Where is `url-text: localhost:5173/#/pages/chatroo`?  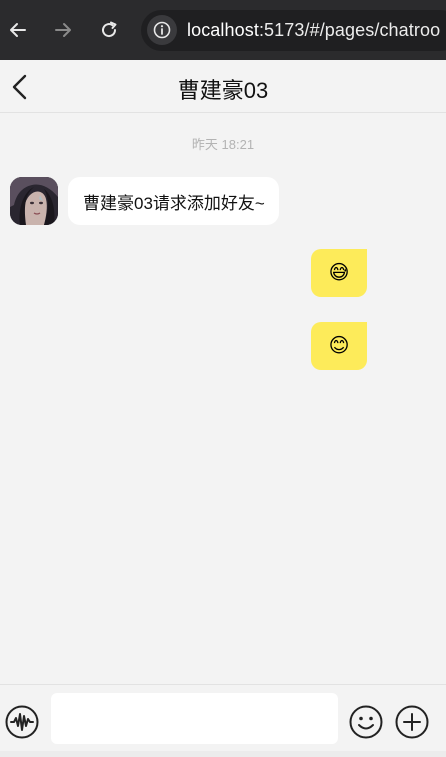 url-text: localhost:5173/#/pages/chatroo is located at coordinates (313, 30).